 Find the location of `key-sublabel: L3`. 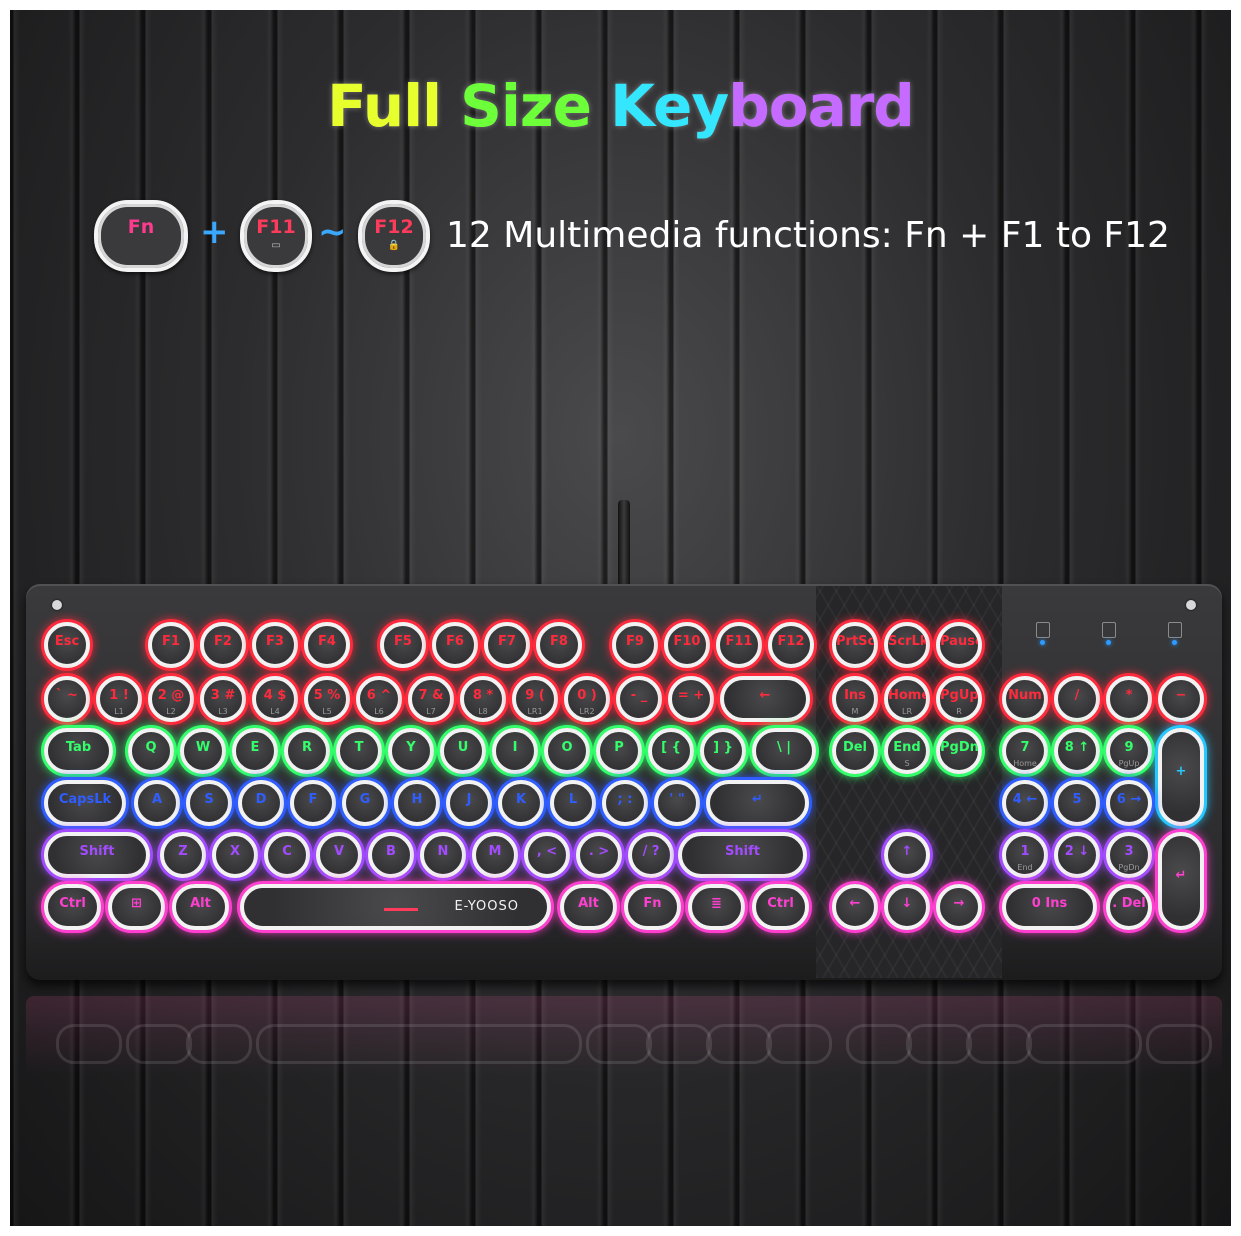

key-sublabel: L3 is located at coordinates (223, 711).